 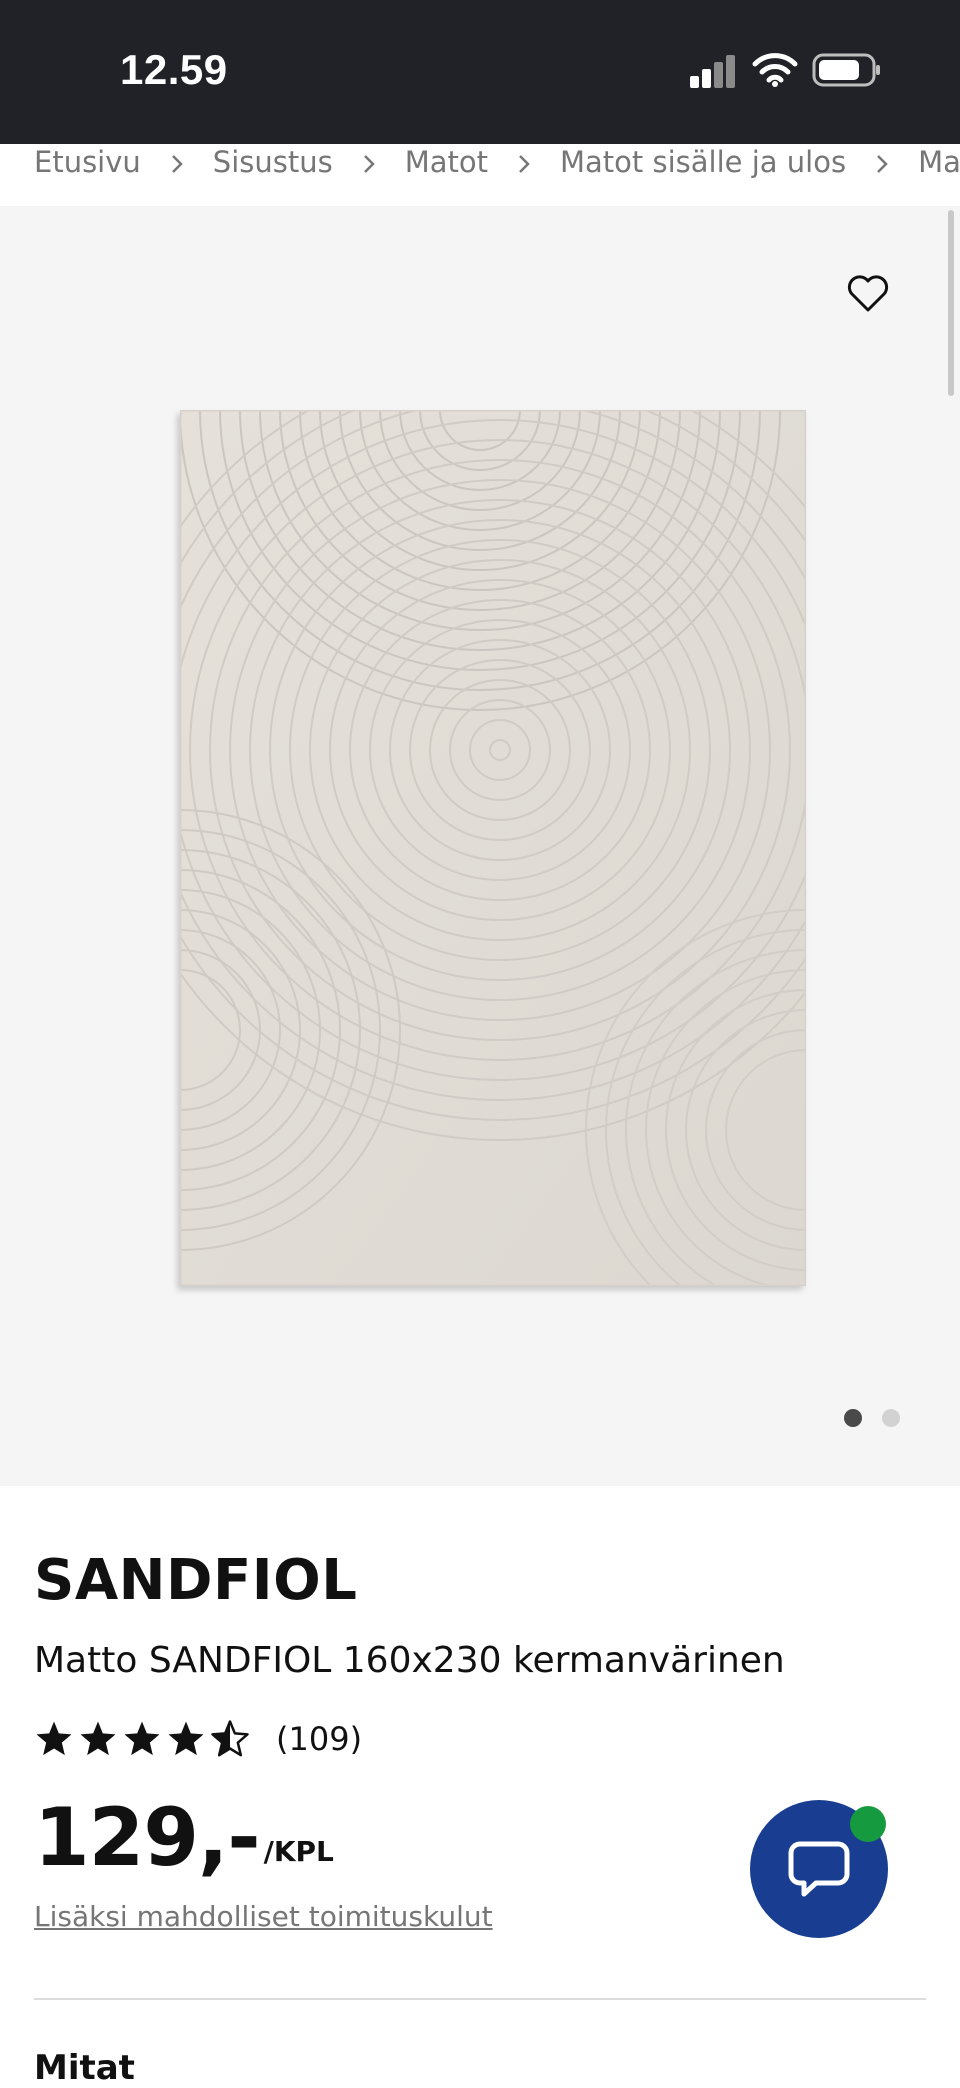 I want to click on product-description: Matto SANDFIOL 160x230 kermanvärinen, so click(x=409, y=1660).